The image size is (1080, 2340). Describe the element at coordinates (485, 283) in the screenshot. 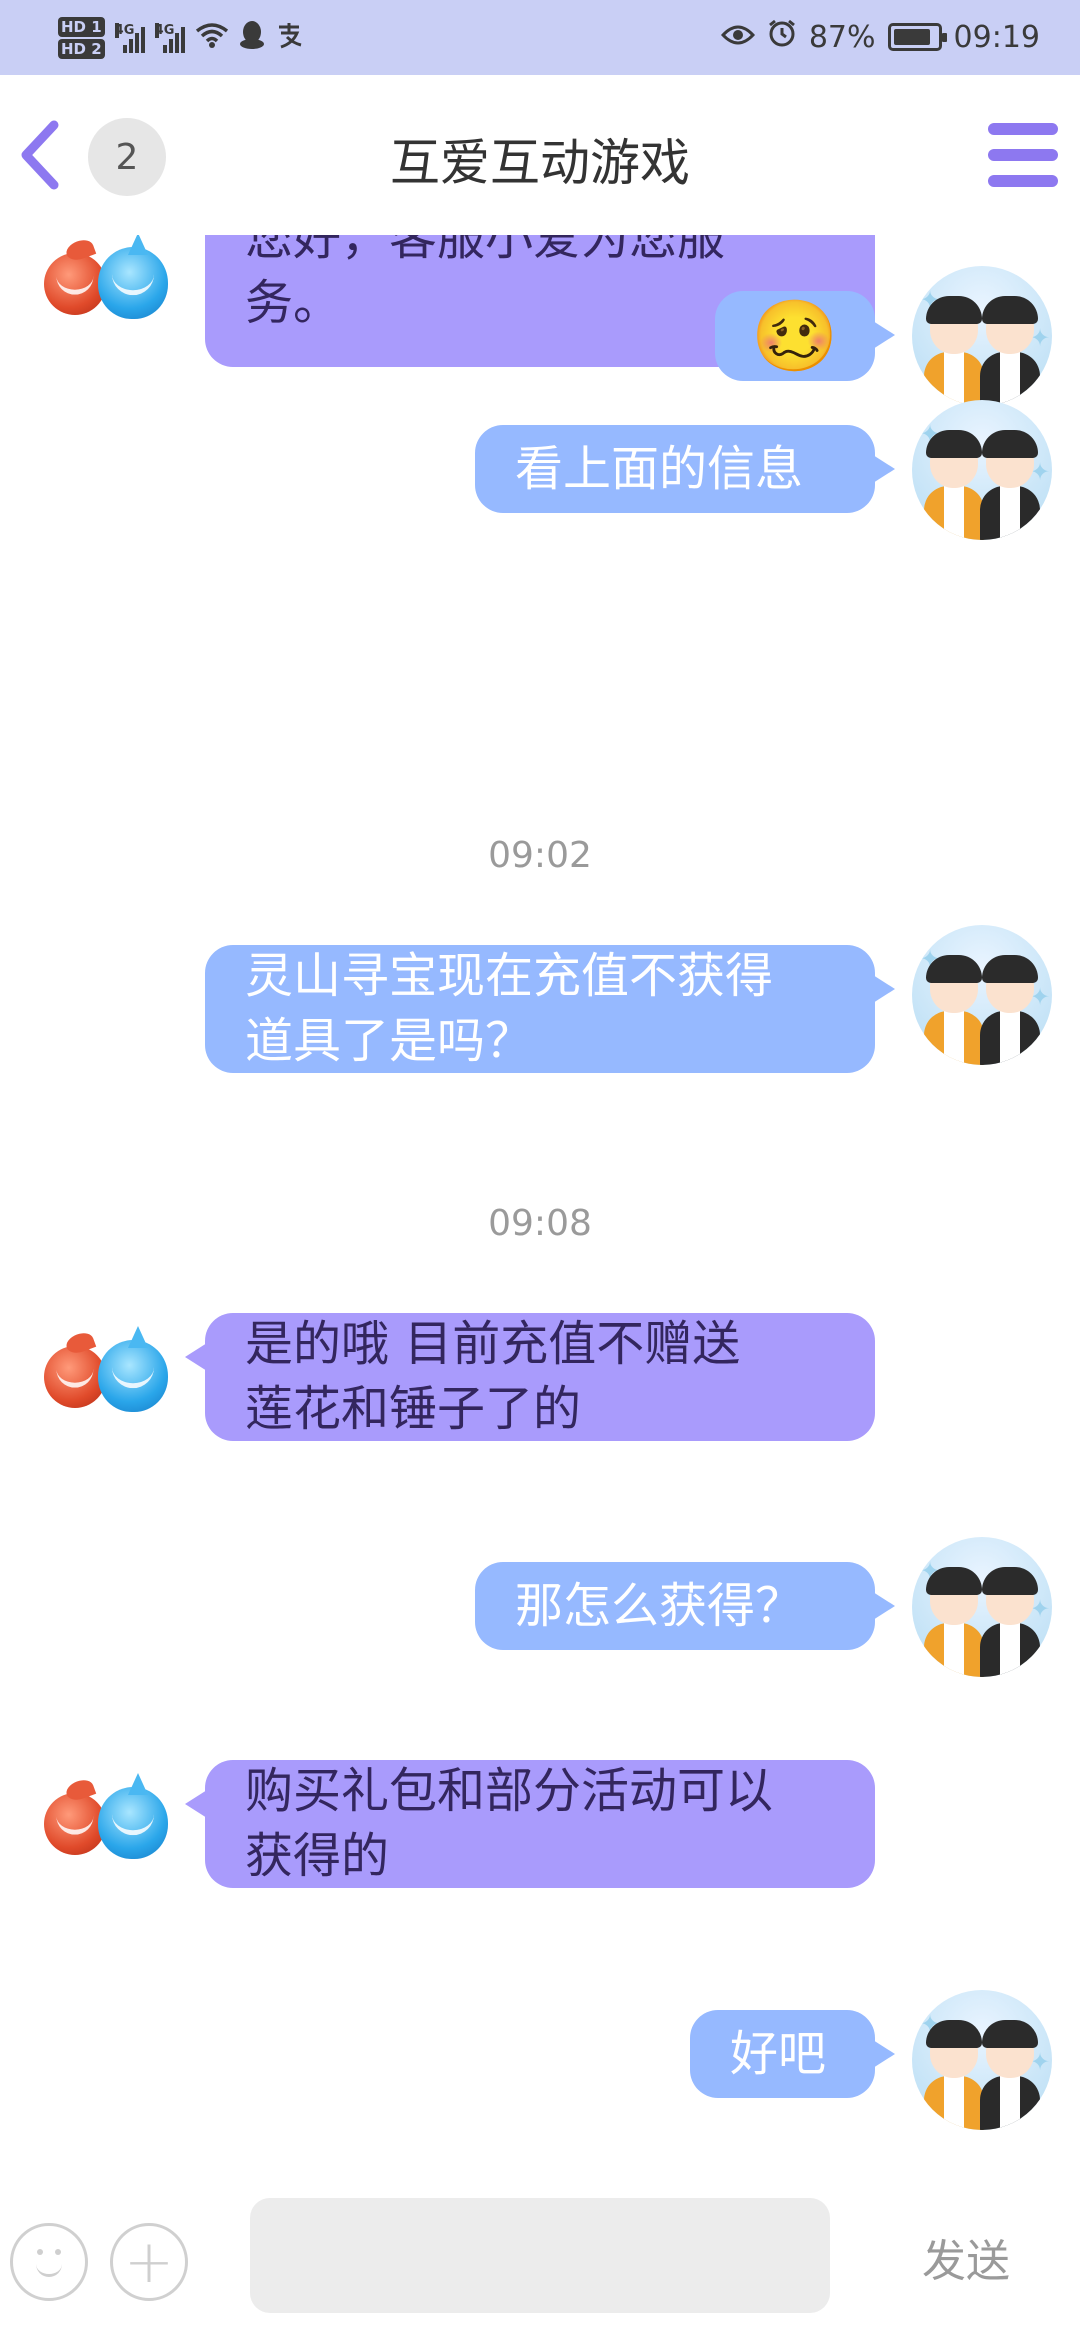

I see `message-text: 您好，客服小爱为您服 务。` at that location.